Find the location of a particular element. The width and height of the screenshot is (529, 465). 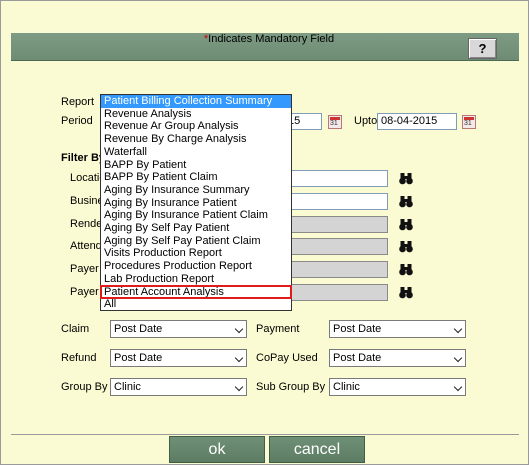

period-label: Period is located at coordinates (77, 121).